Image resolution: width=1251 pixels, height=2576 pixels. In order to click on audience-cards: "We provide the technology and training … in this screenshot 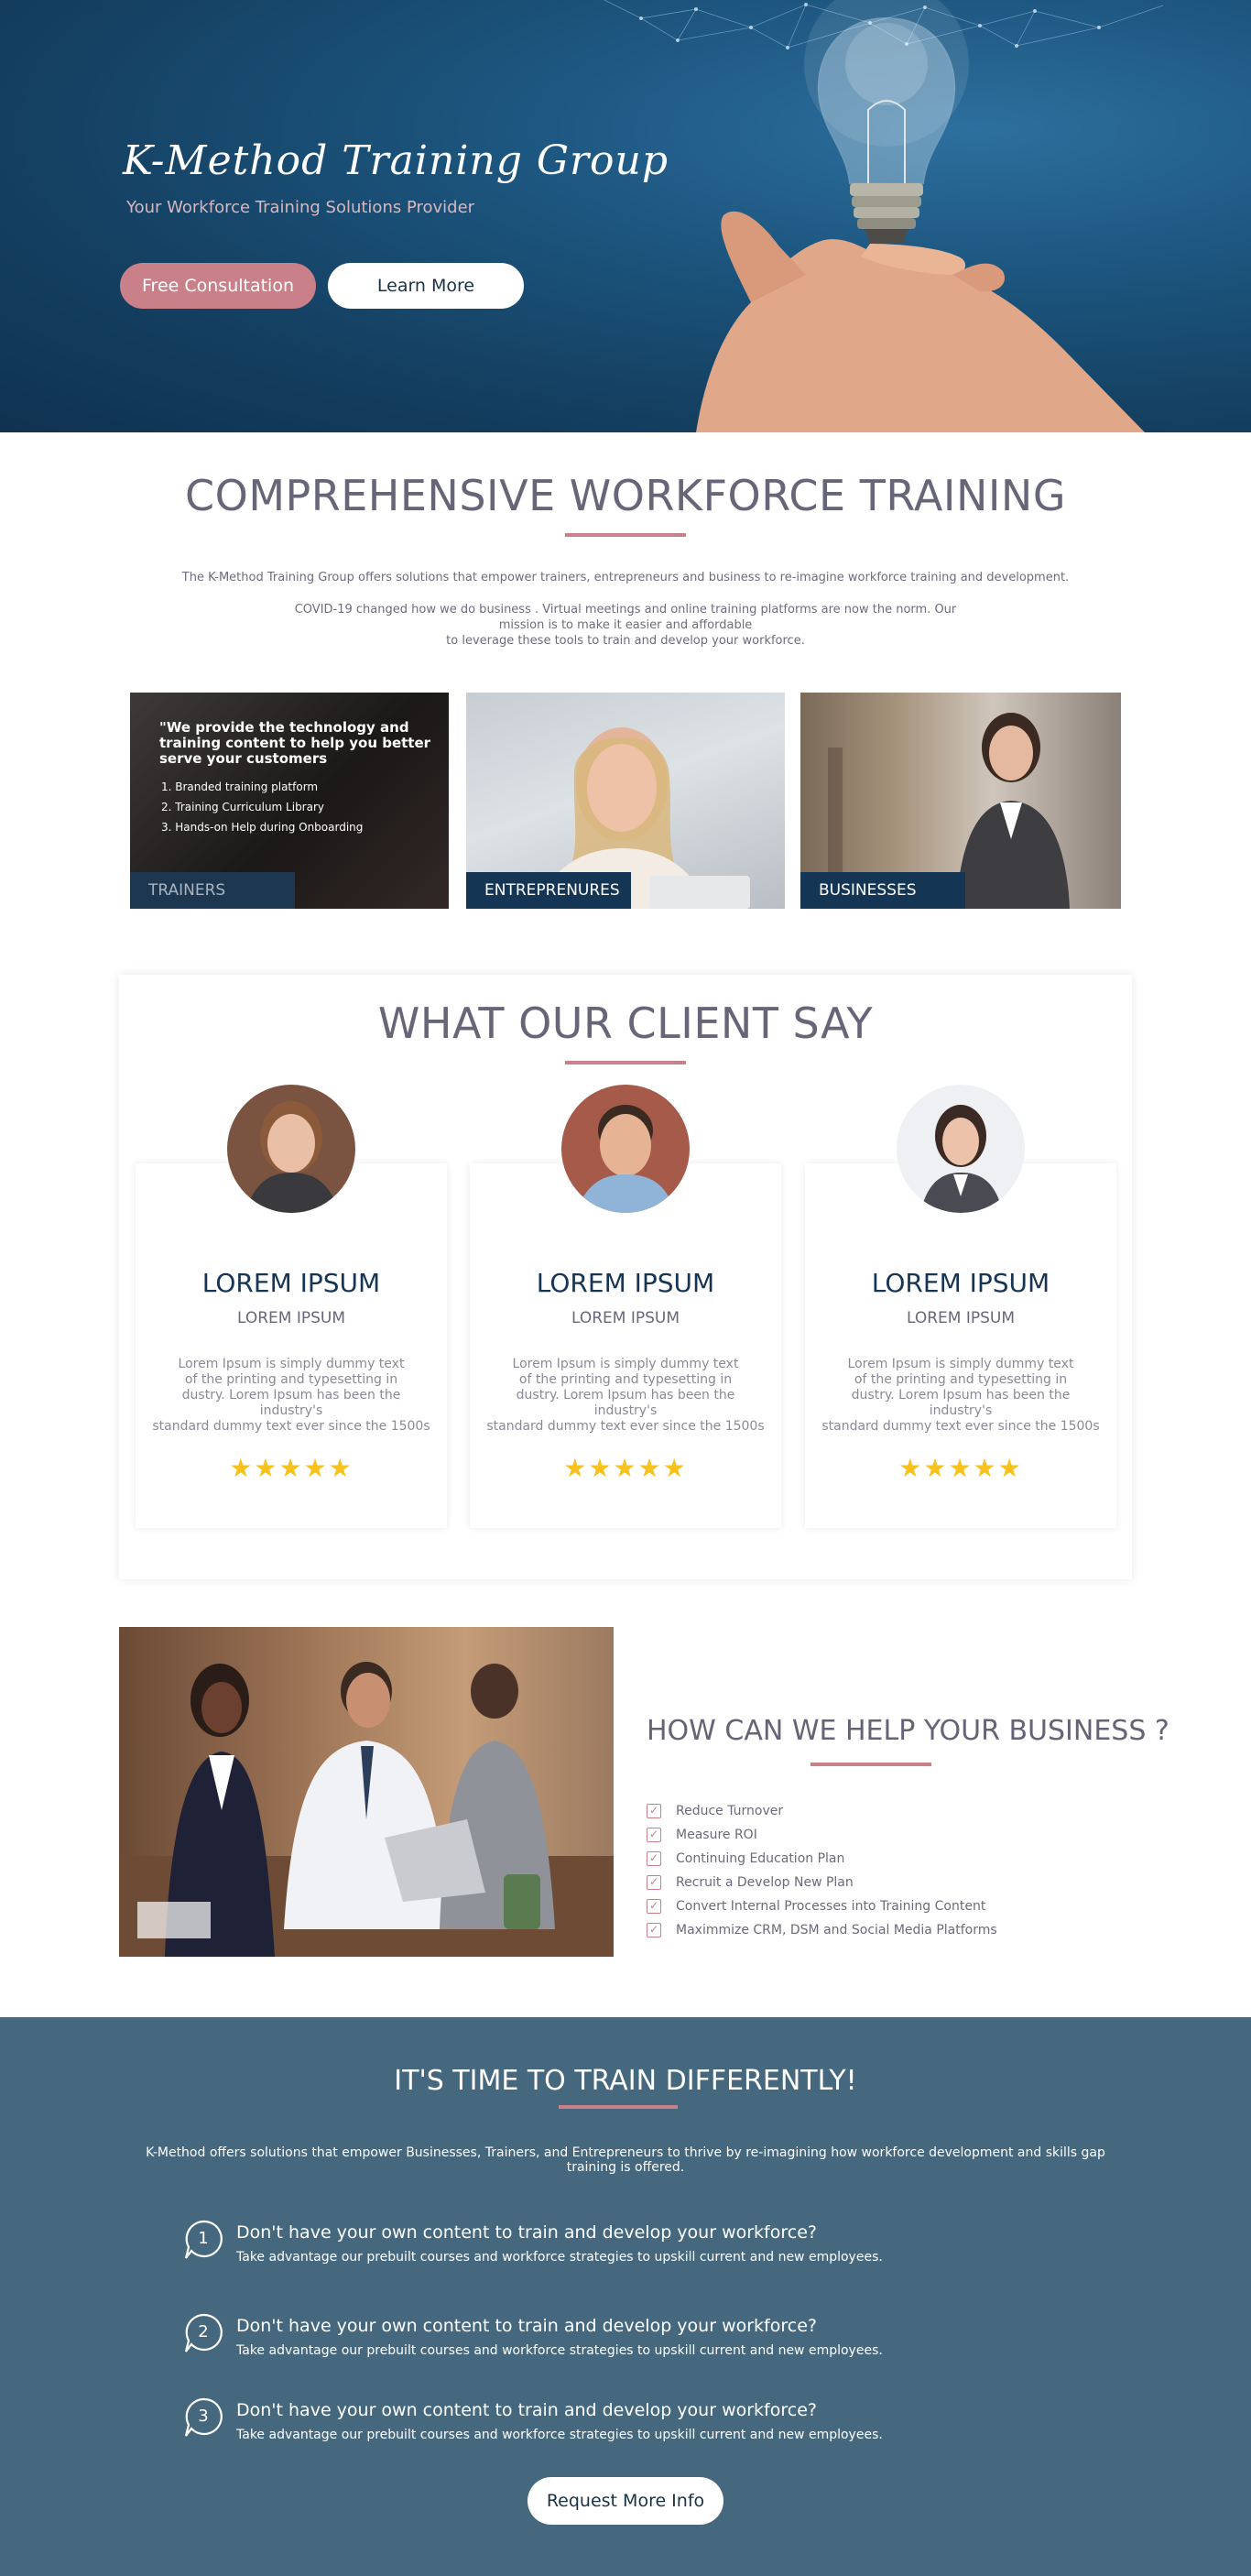, I will do `click(625, 801)`.